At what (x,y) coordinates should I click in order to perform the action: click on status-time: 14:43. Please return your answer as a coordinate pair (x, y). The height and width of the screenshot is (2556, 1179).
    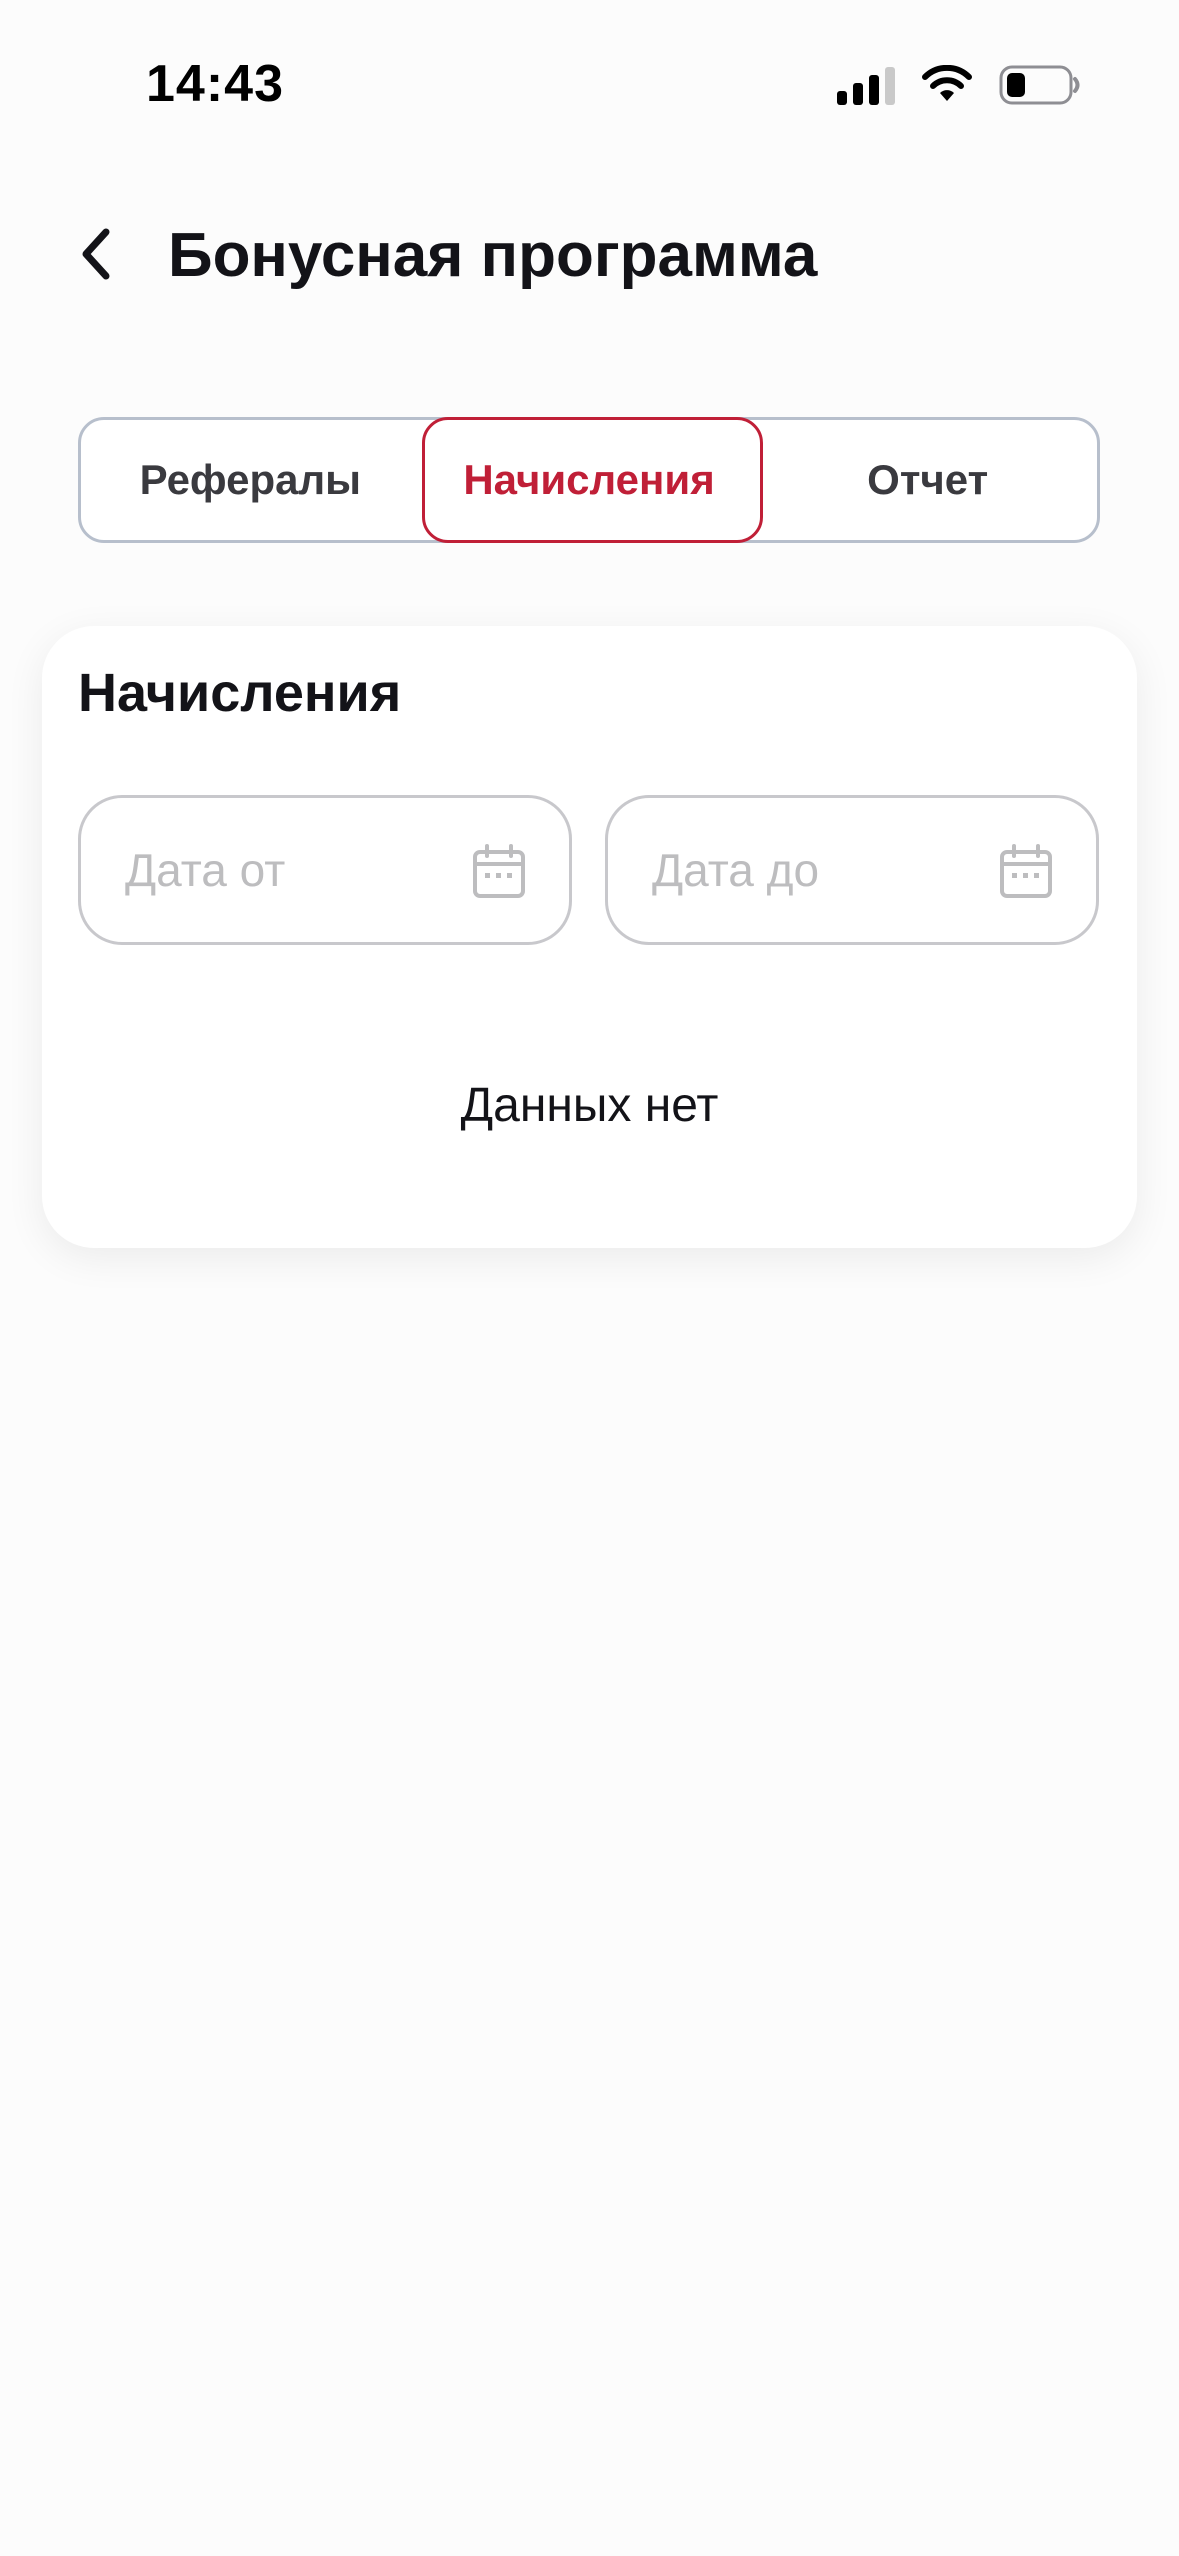
    Looking at the image, I should click on (215, 84).